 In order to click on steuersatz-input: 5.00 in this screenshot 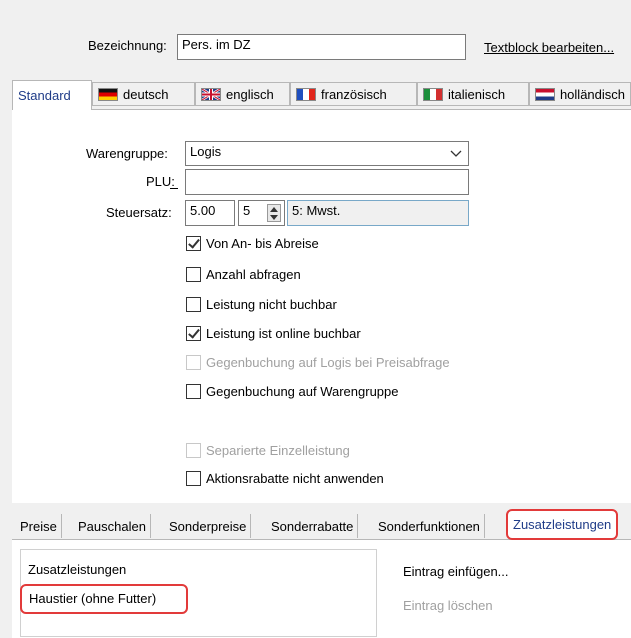, I will do `click(210, 213)`.